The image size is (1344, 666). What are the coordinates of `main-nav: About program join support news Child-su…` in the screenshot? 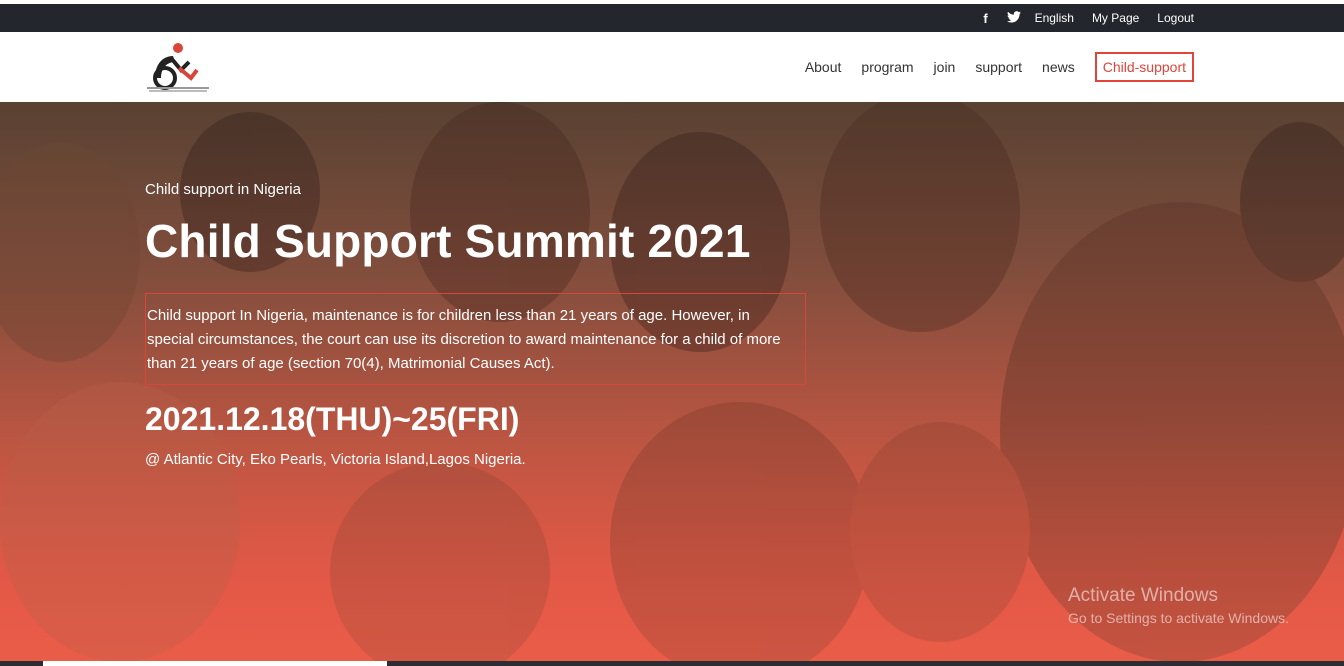 It's located at (989, 67).